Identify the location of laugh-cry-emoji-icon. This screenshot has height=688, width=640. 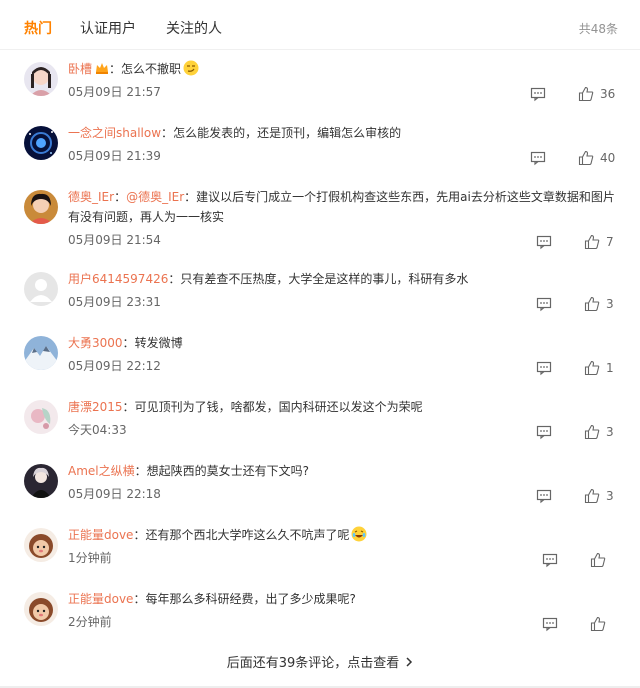
(359, 534).